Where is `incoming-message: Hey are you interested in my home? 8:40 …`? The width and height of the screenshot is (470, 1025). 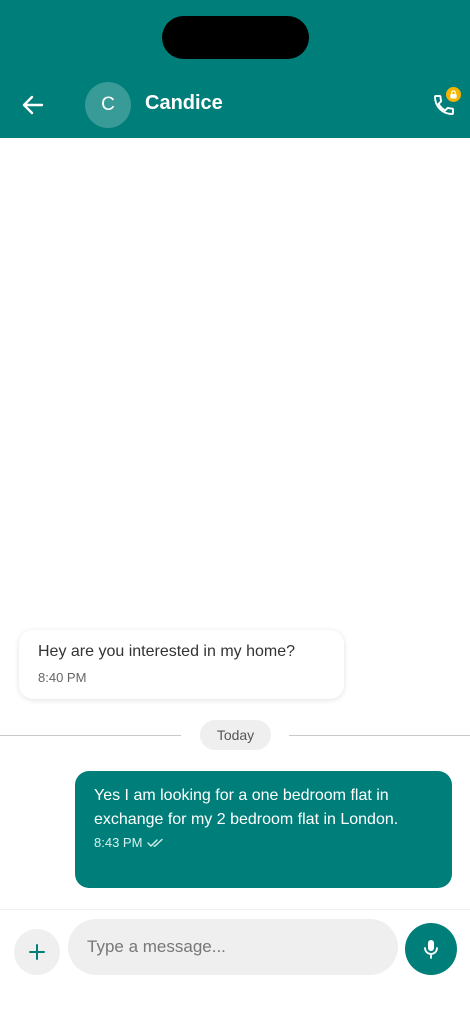 incoming-message: Hey are you interested in my home? 8:40 … is located at coordinates (181, 664).